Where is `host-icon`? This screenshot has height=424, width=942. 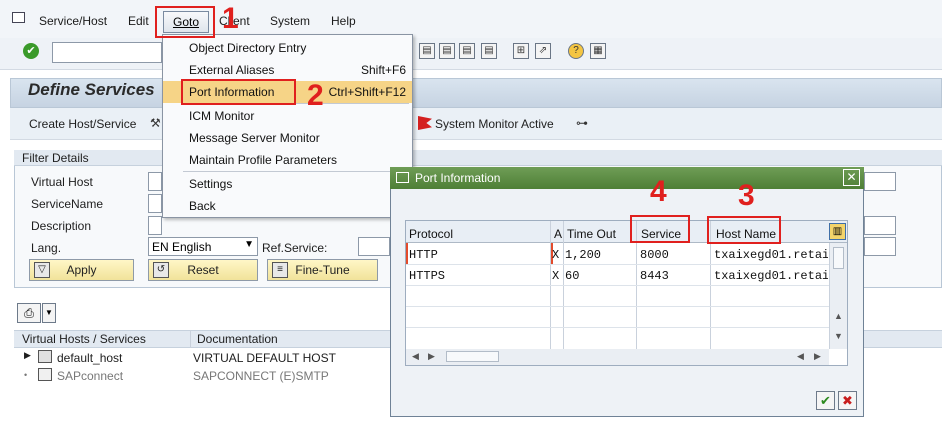 host-icon is located at coordinates (45, 356).